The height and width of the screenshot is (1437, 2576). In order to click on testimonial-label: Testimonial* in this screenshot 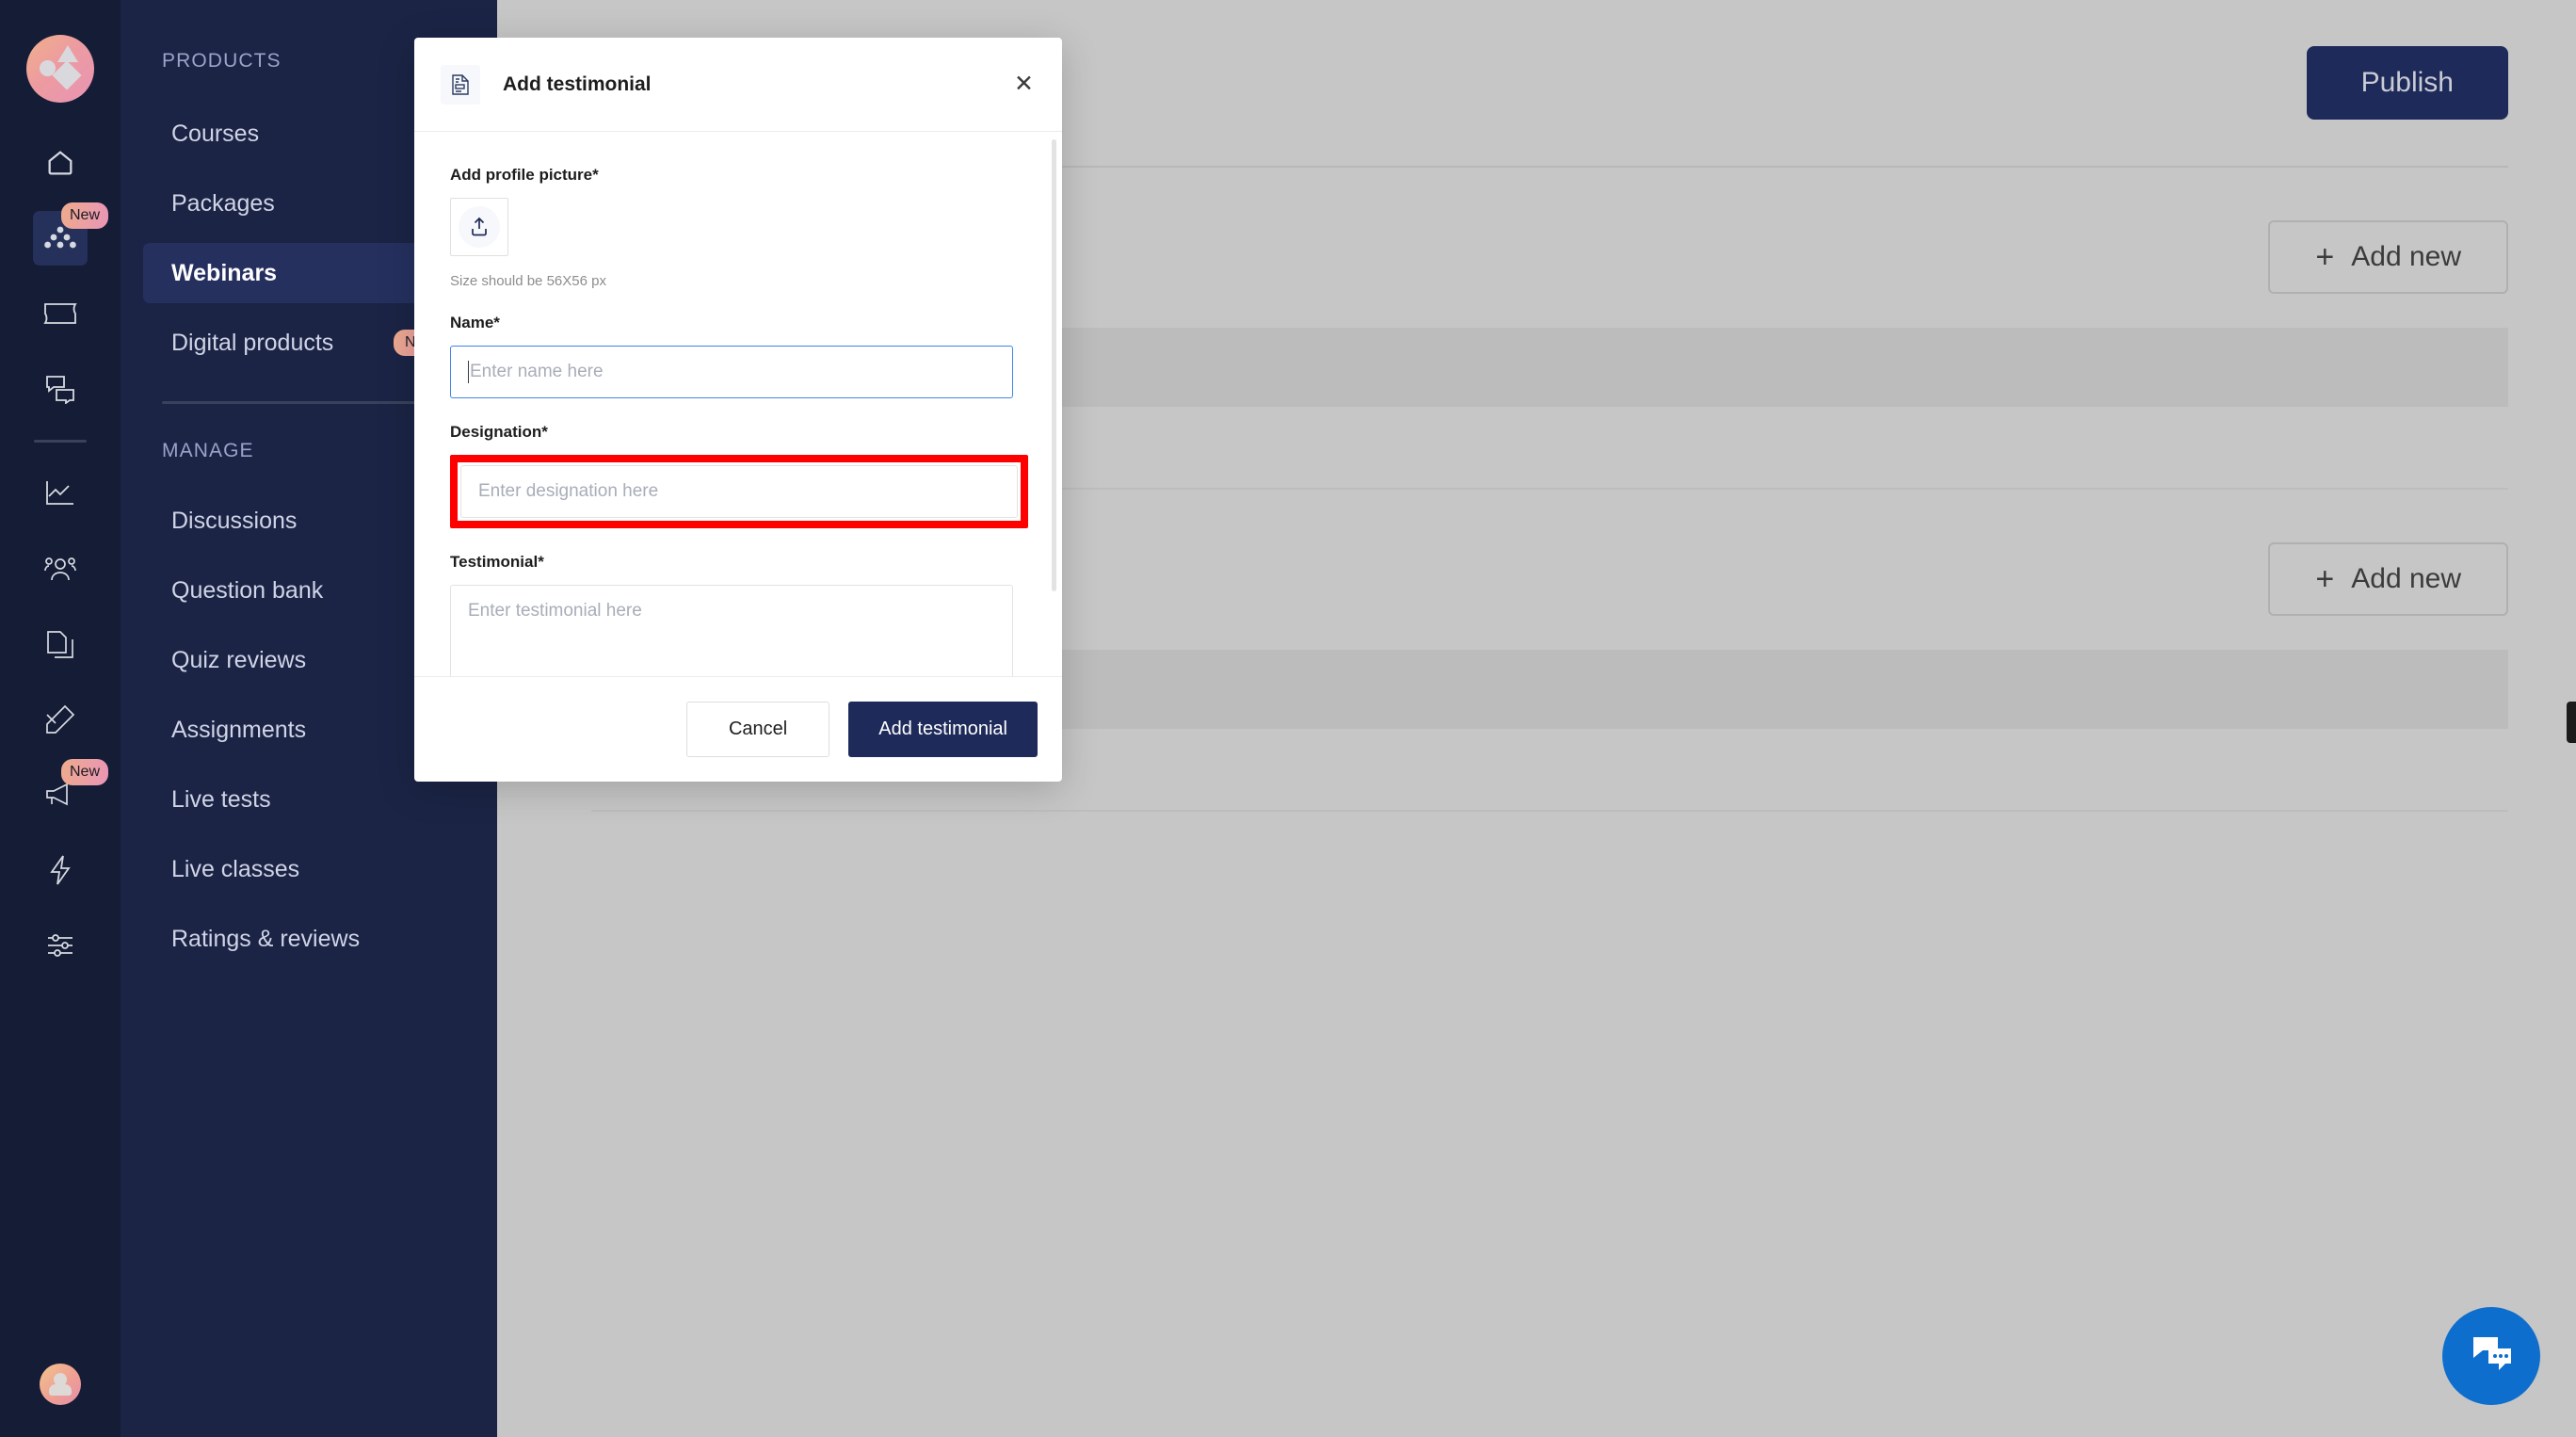, I will do `click(497, 562)`.